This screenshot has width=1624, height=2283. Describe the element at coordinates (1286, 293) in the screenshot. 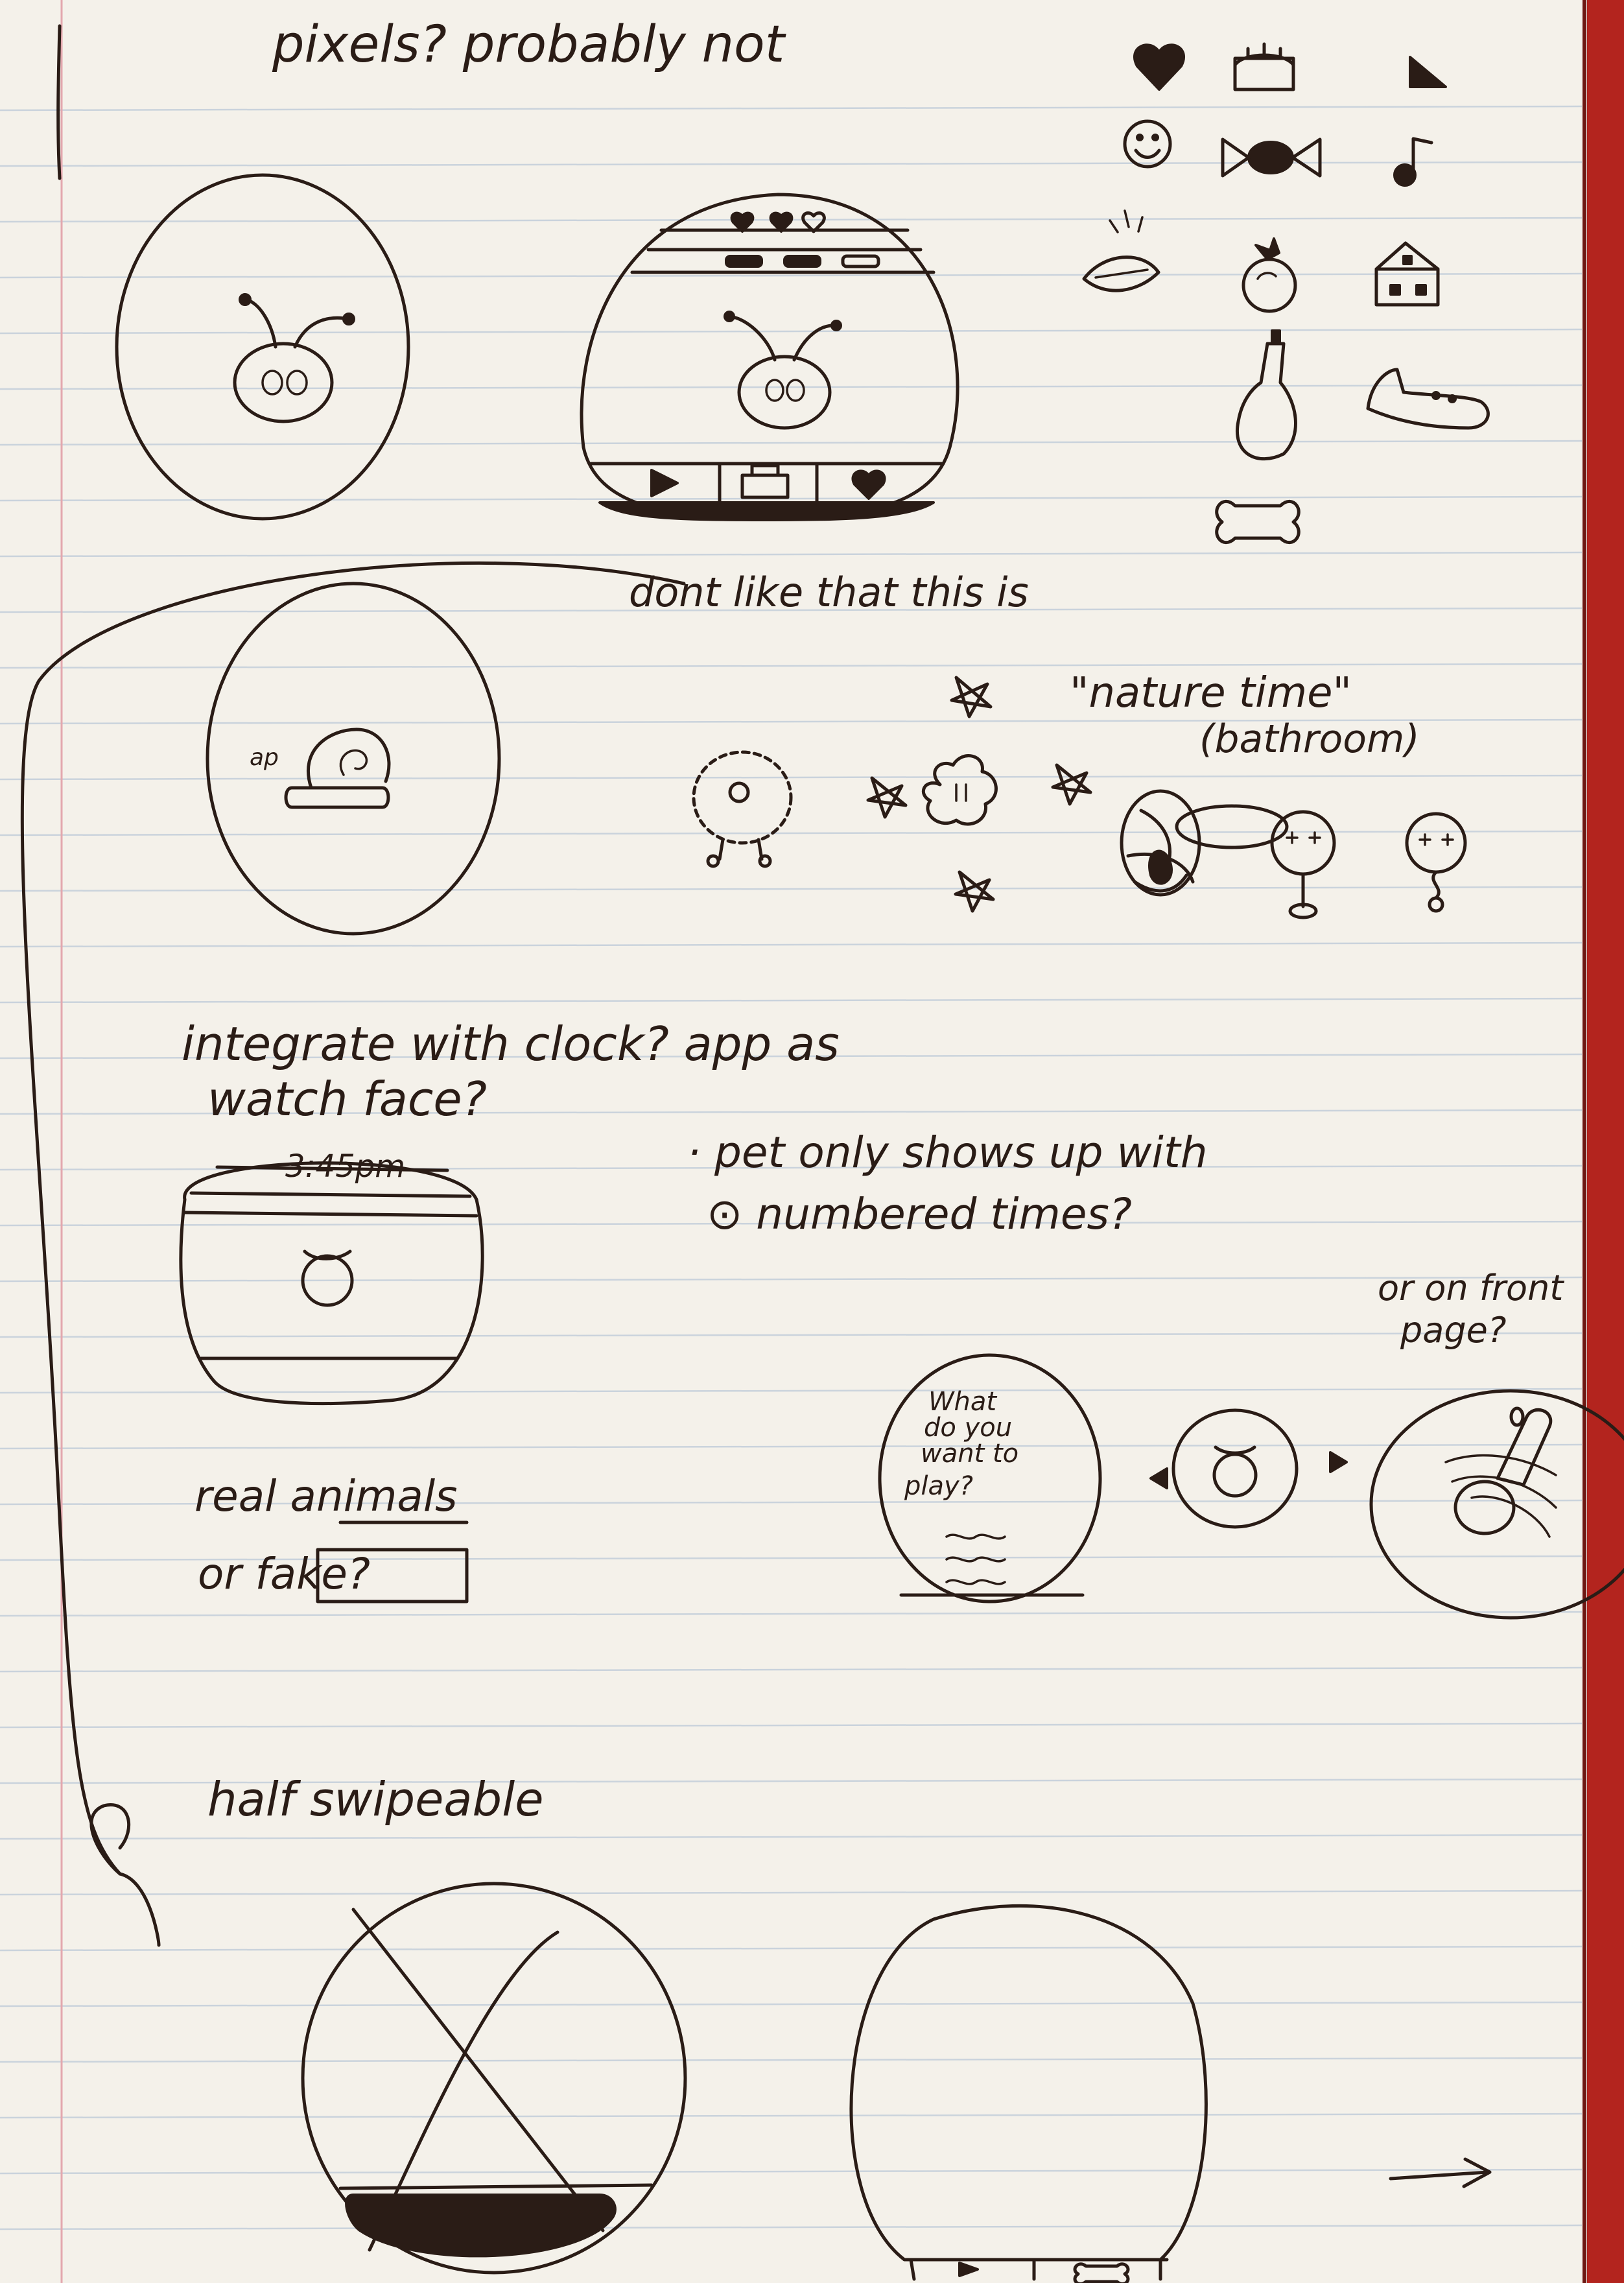

I see `icon-grid` at that location.